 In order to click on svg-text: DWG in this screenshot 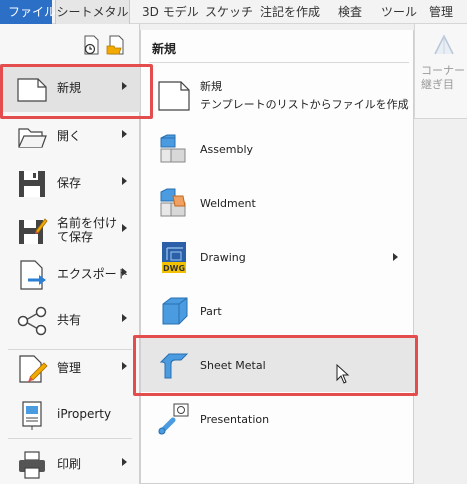, I will do `click(174, 268)`.